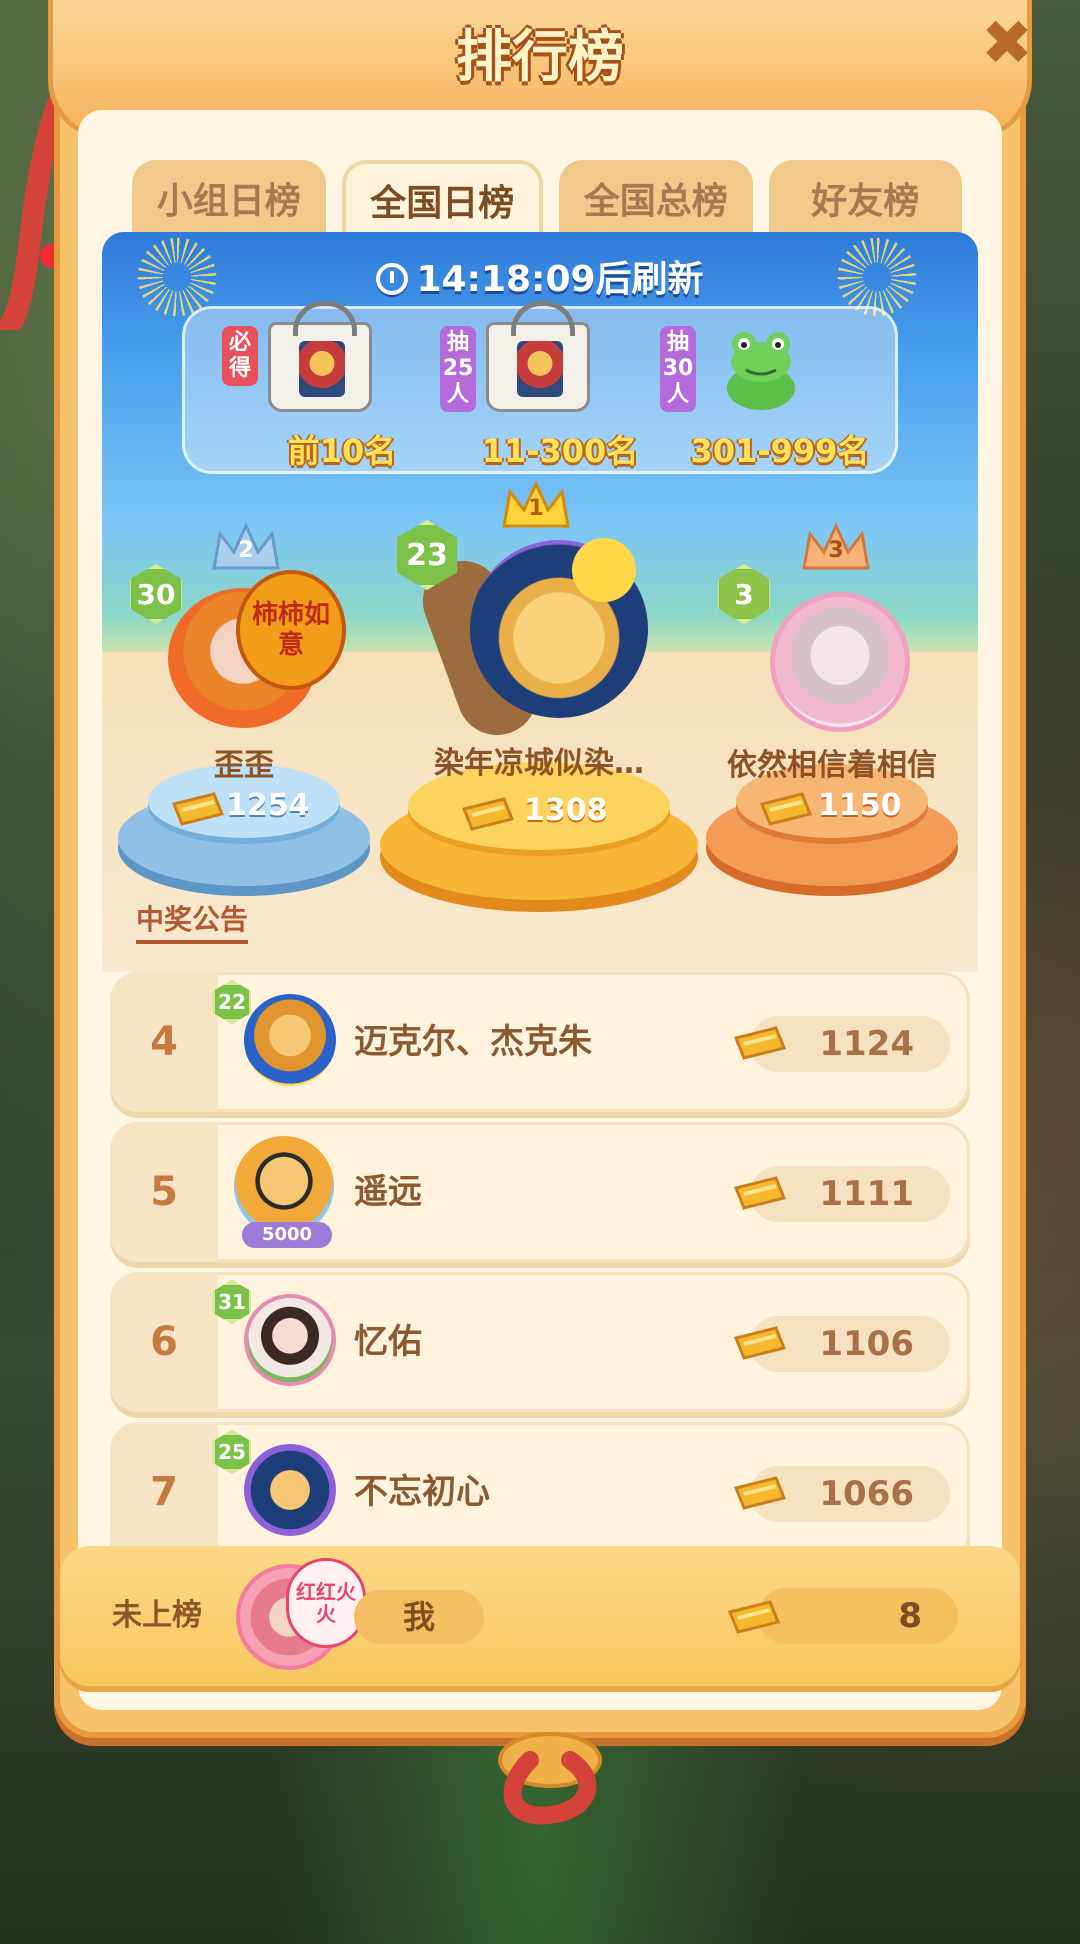 The image size is (1080, 1944). I want to click on prize-301-999: 抽 30 人 301-999名, so click(764, 394).